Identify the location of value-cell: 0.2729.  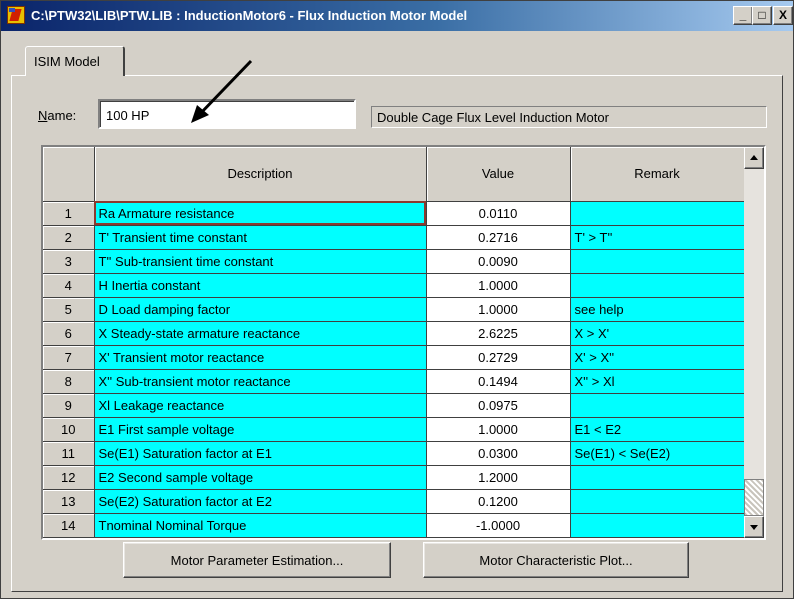
(498, 357).